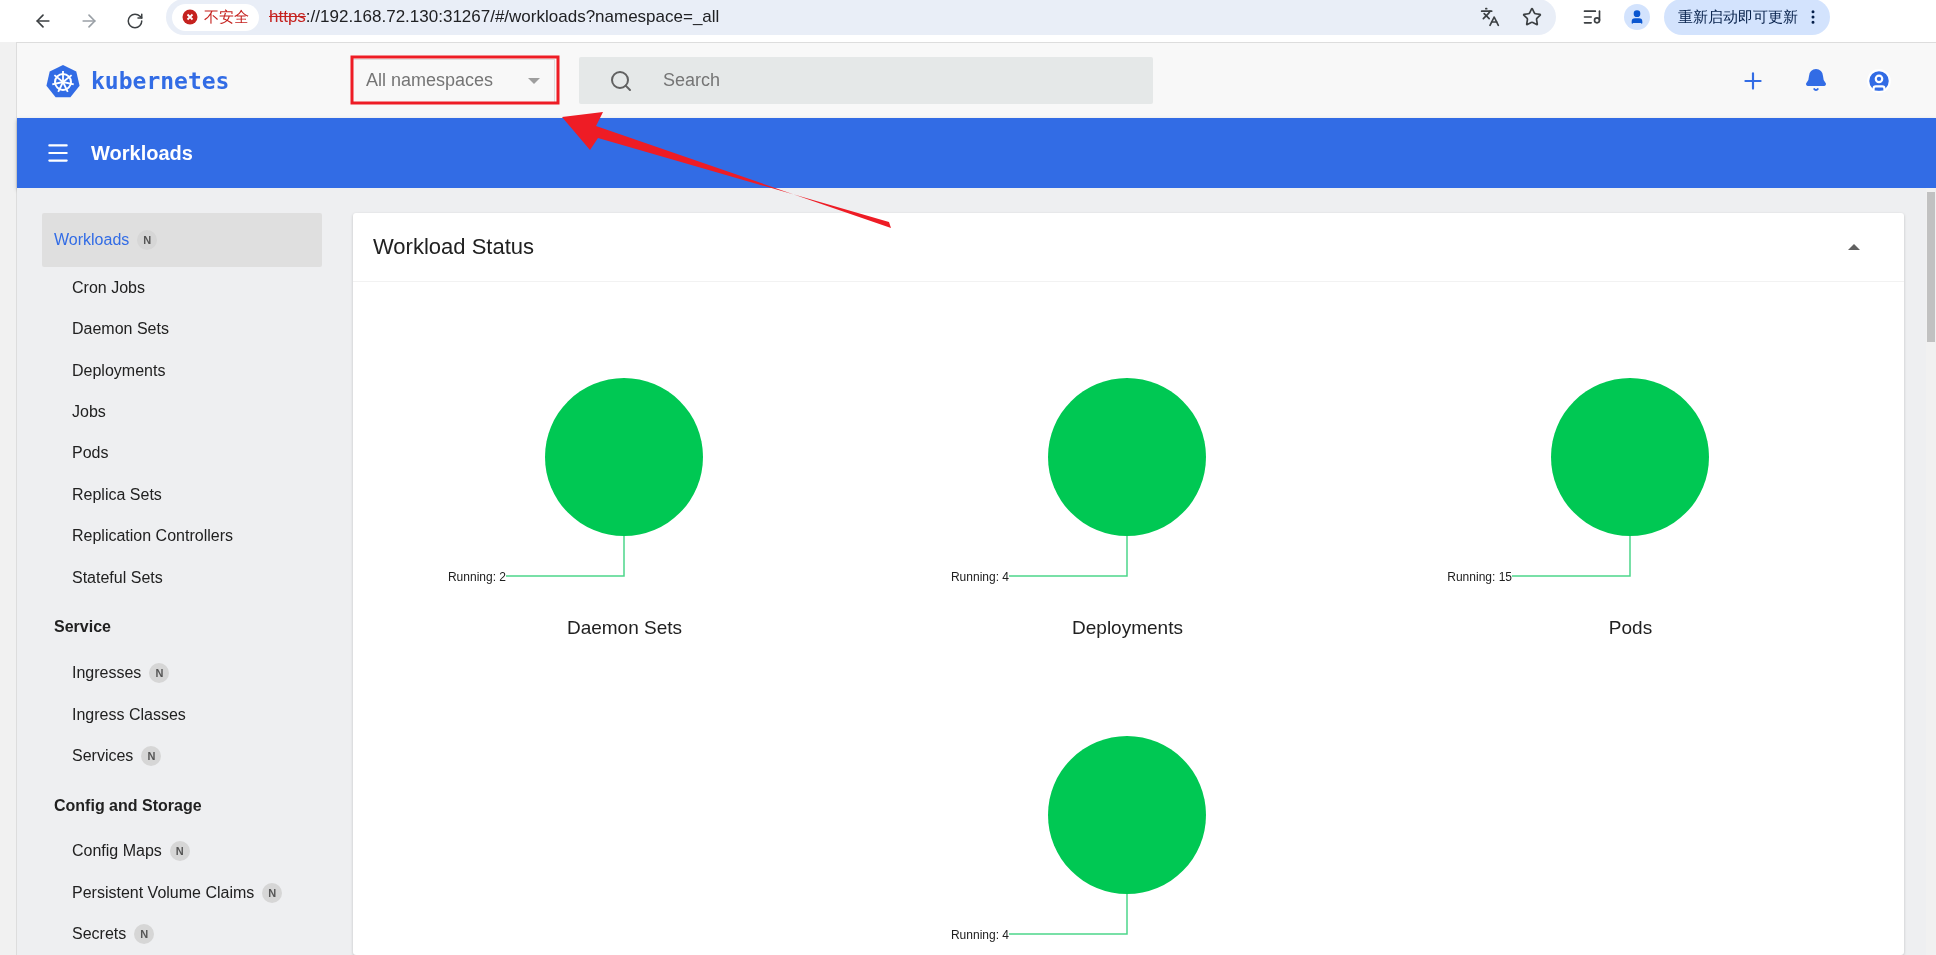 This screenshot has width=1936, height=955. What do you see at coordinates (117, 494) in the screenshot?
I see `nav-label: Replica Sets` at bounding box center [117, 494].